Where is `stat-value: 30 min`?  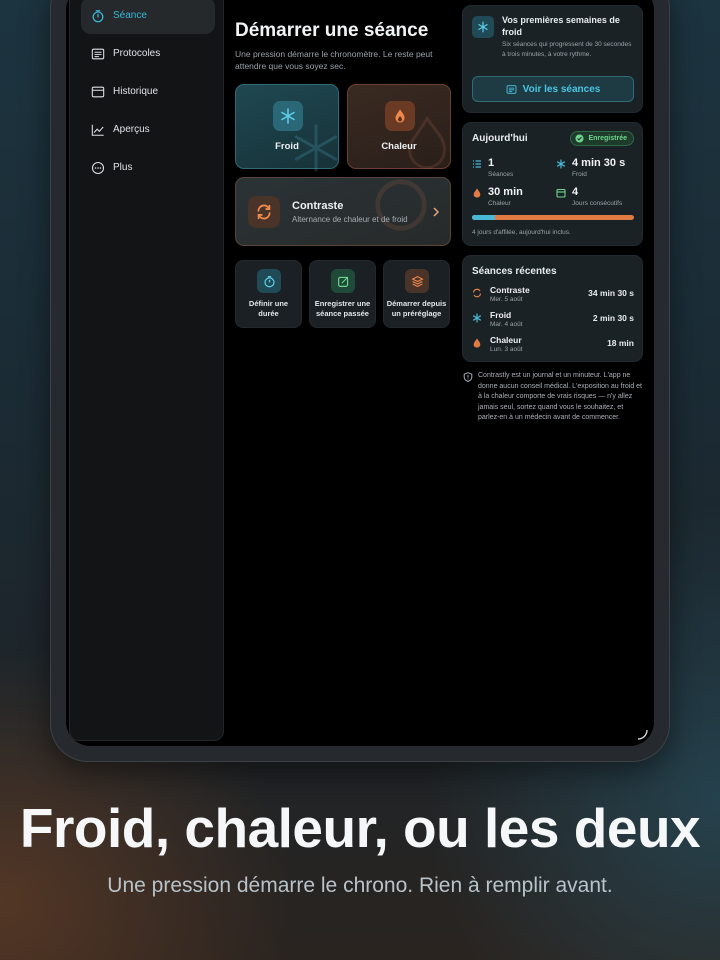 stat-value: 30 min is located at coordinates (505, 192).